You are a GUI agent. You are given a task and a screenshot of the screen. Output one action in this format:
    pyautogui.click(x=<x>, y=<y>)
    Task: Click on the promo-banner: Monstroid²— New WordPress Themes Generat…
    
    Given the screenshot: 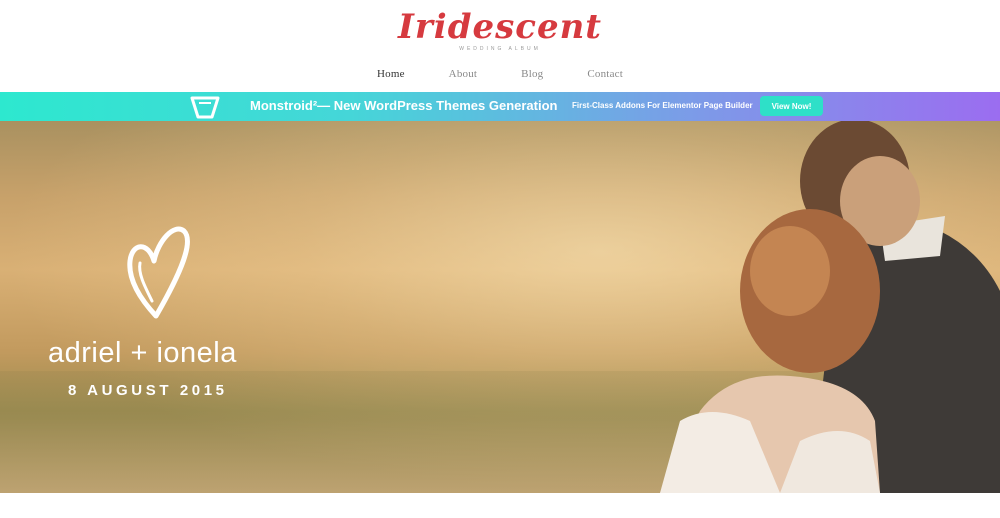 What is the action you would take?
    pyautogui.click(x=500, y=106)
    